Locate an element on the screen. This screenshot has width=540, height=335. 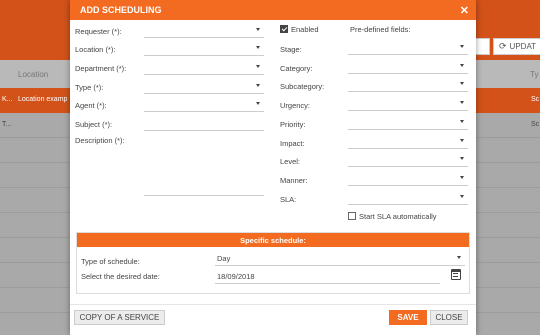
level-label: Level: is located at coordinates (290, 161).